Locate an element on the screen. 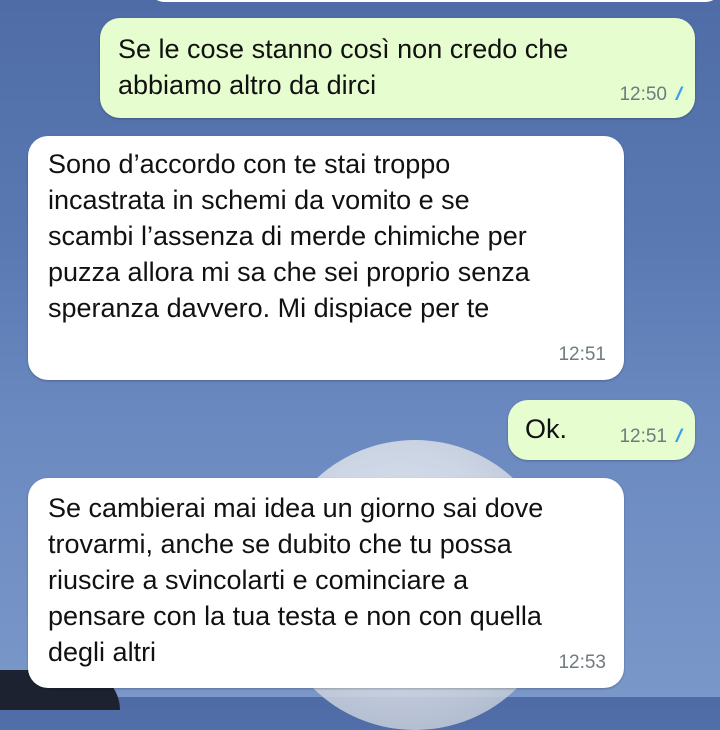  message-outgoing: Ok. 12:51// is located at coordinates (601, 430).